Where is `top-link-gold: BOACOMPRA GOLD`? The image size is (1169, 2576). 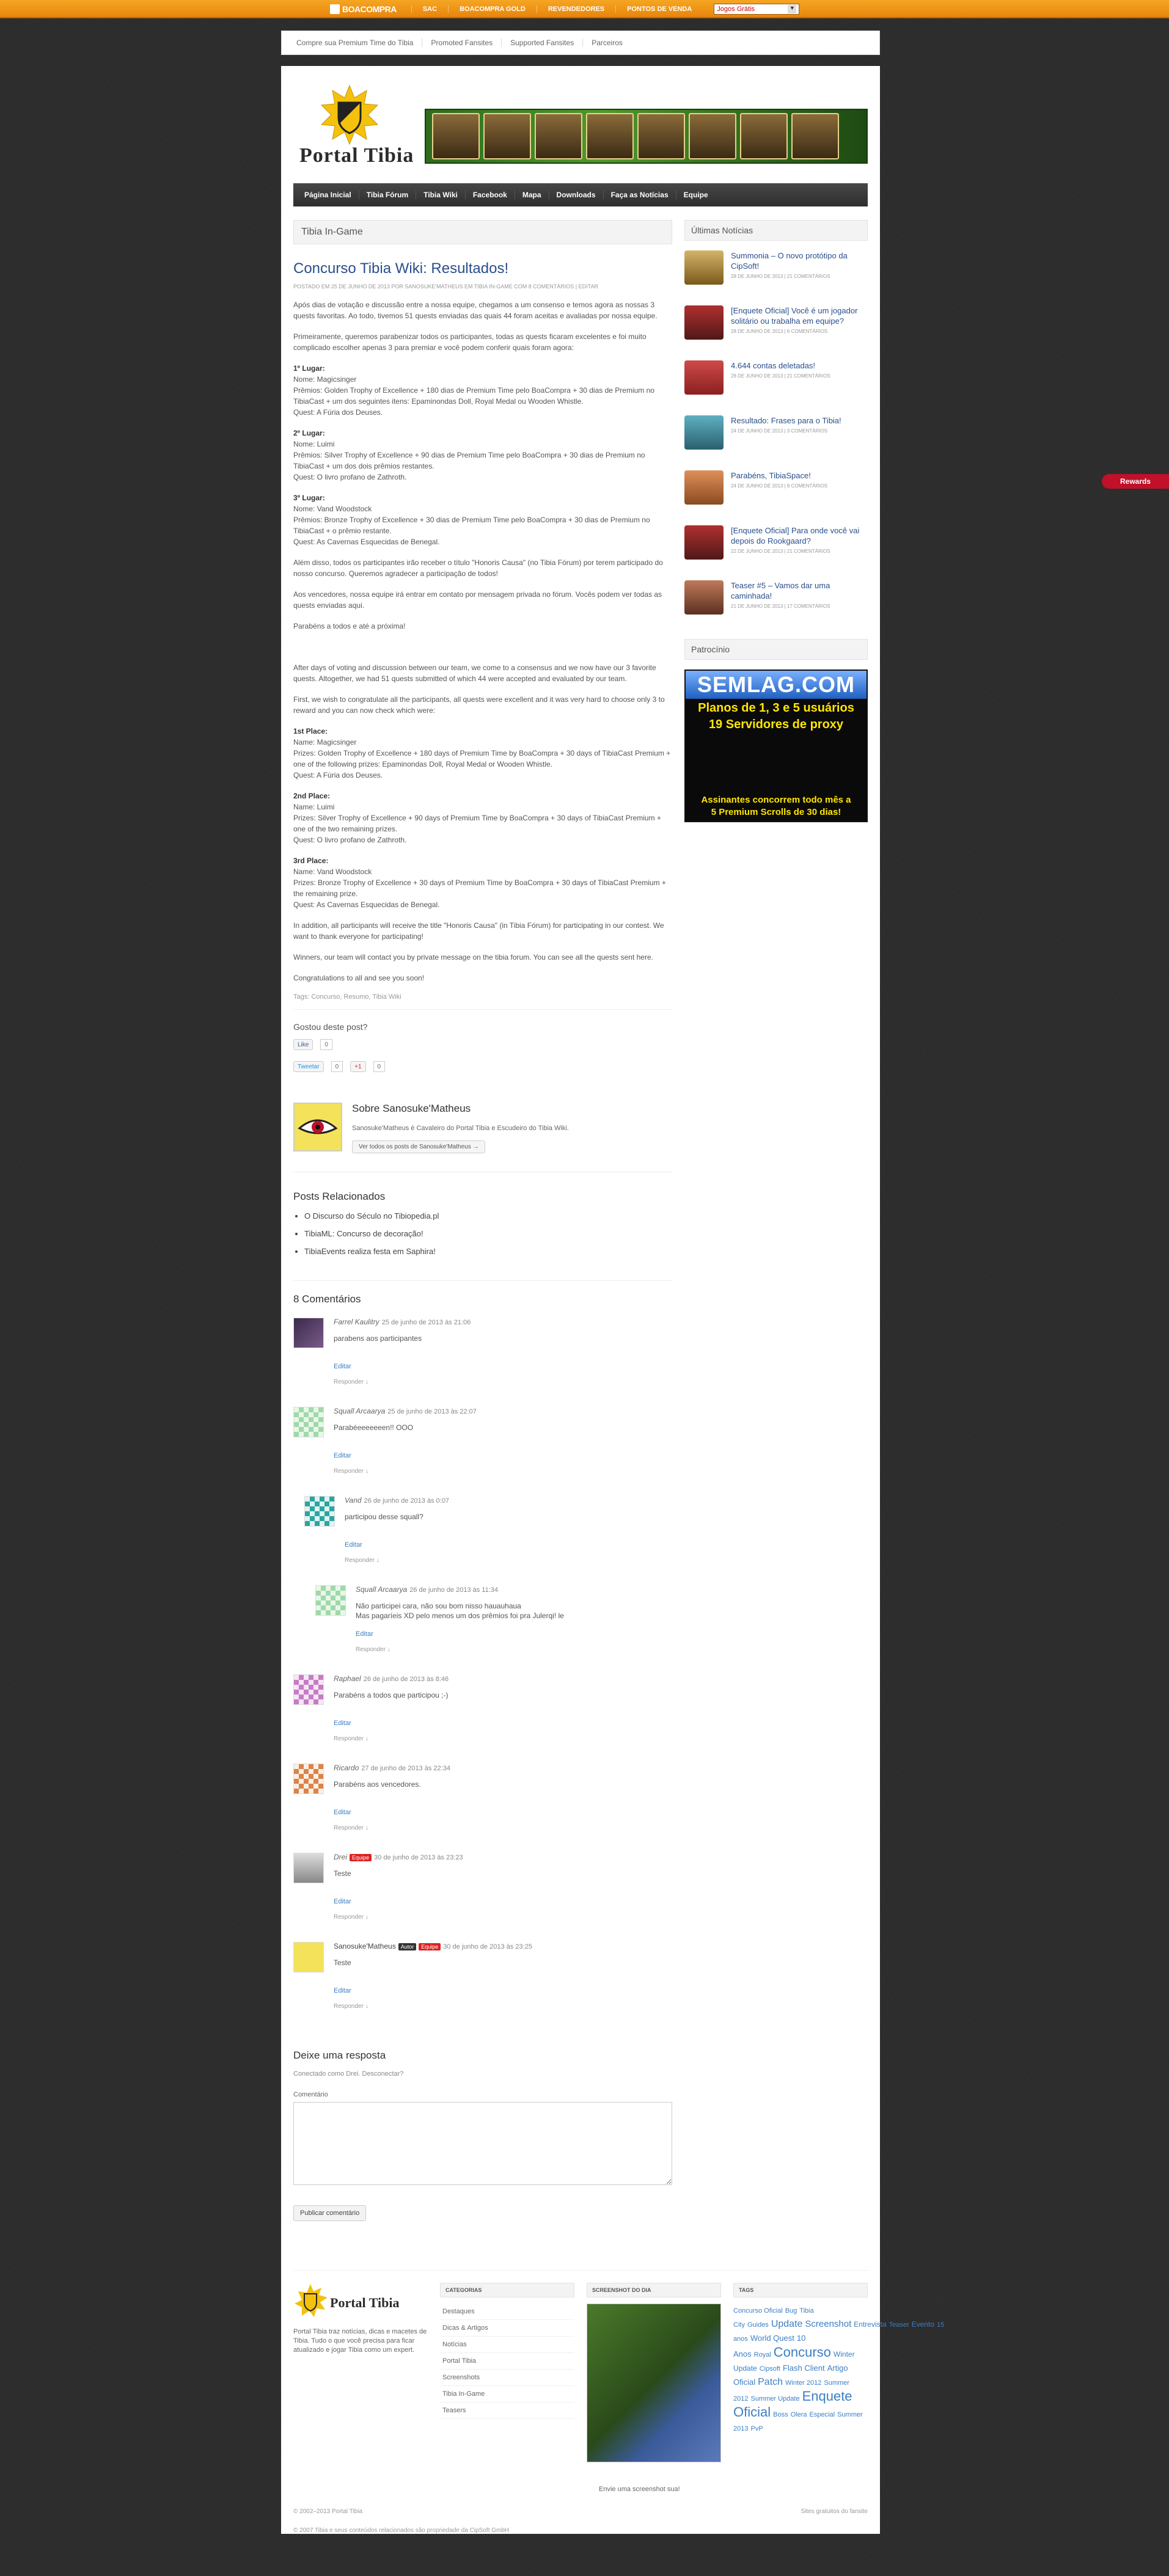
top-link-gold: BOACOMPRA GOLD is located at coordinates (493, 9).